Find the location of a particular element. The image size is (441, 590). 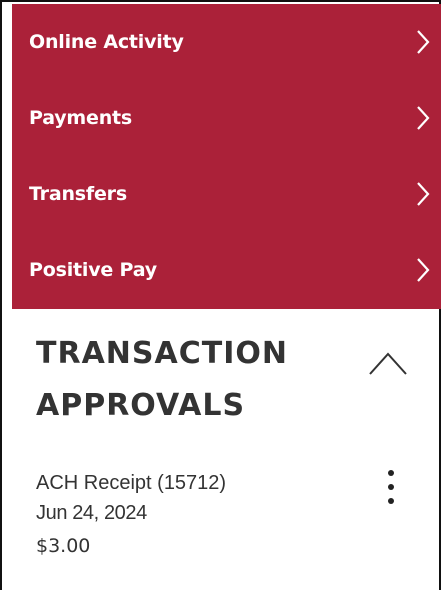

section-title: TRANSACTION APPROVALS is located at coordinates (186, 380).